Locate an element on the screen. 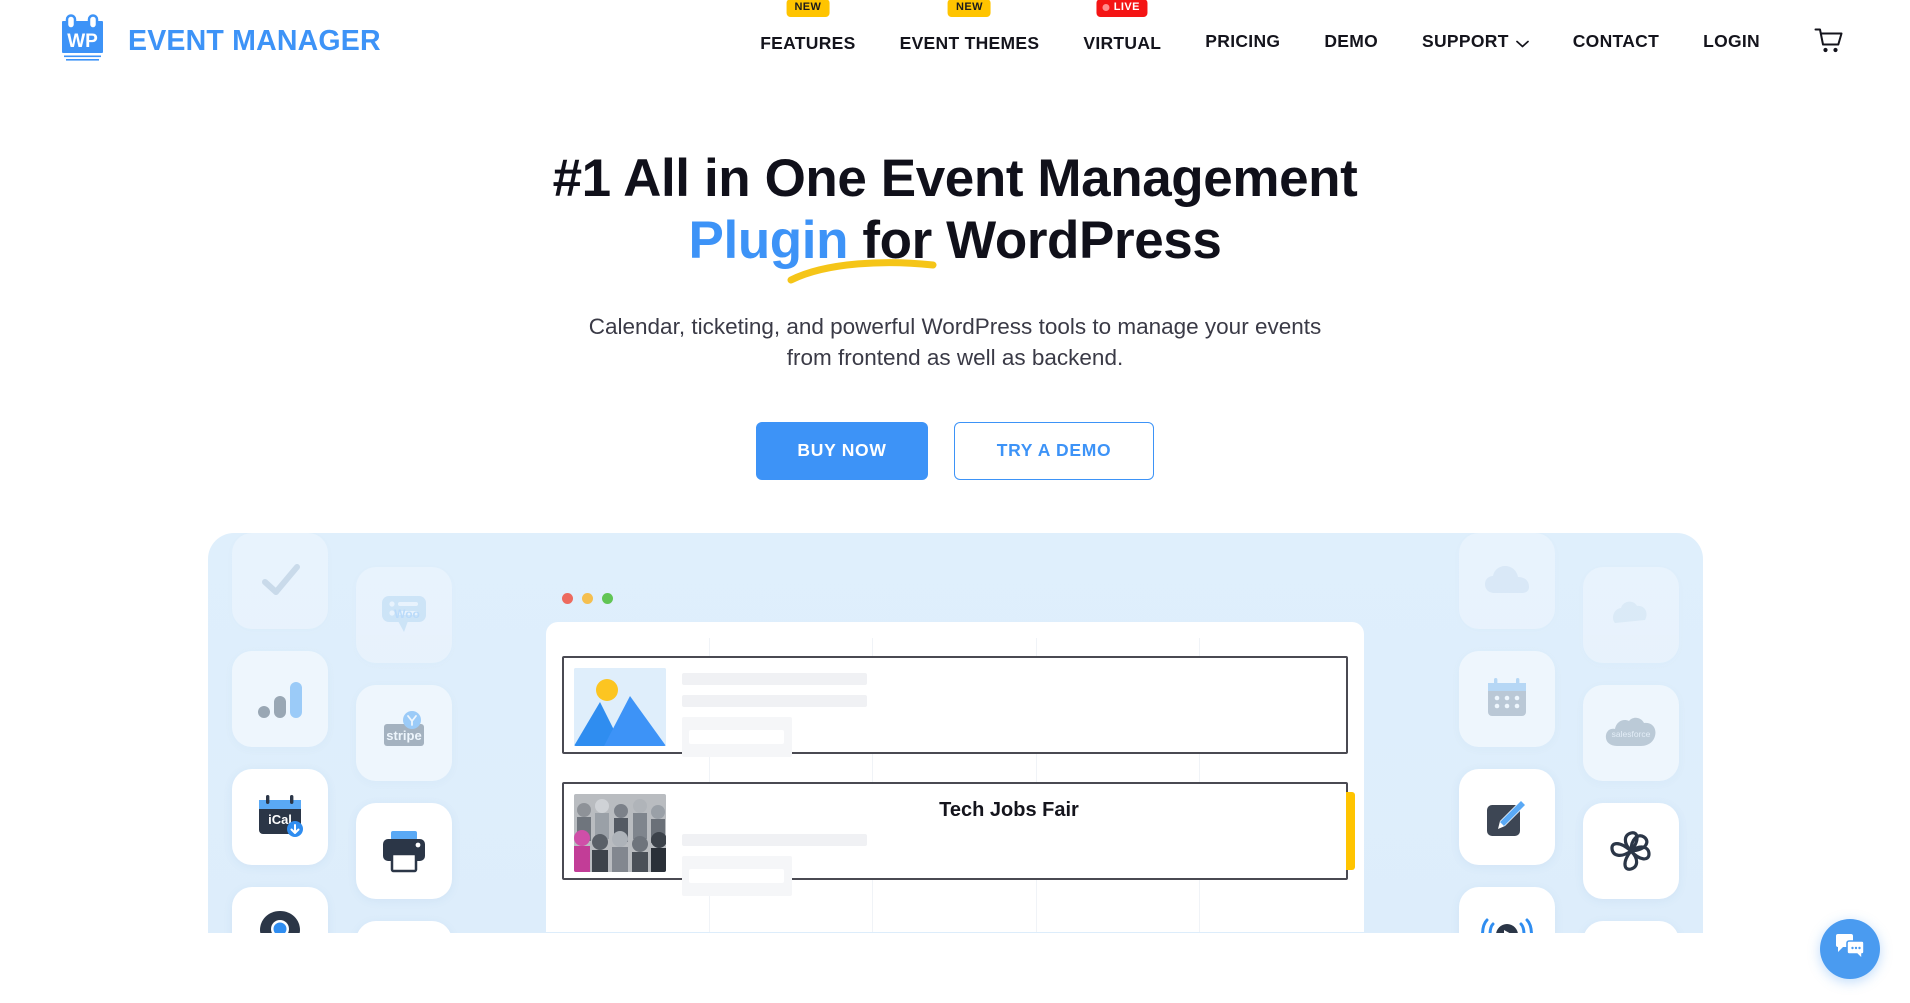  nav-label: VIRTUAL is located at coordinates (1122, 42).